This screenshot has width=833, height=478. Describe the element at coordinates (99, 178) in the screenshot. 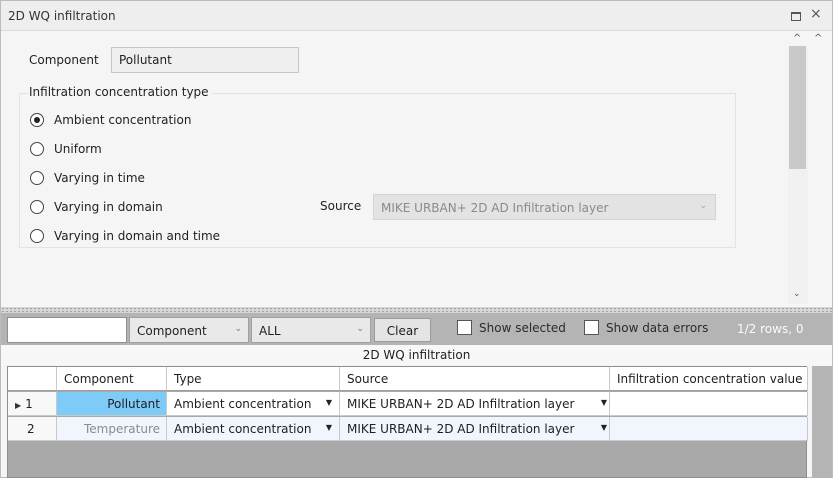

I see `radio-label: Varying in time` at that location.